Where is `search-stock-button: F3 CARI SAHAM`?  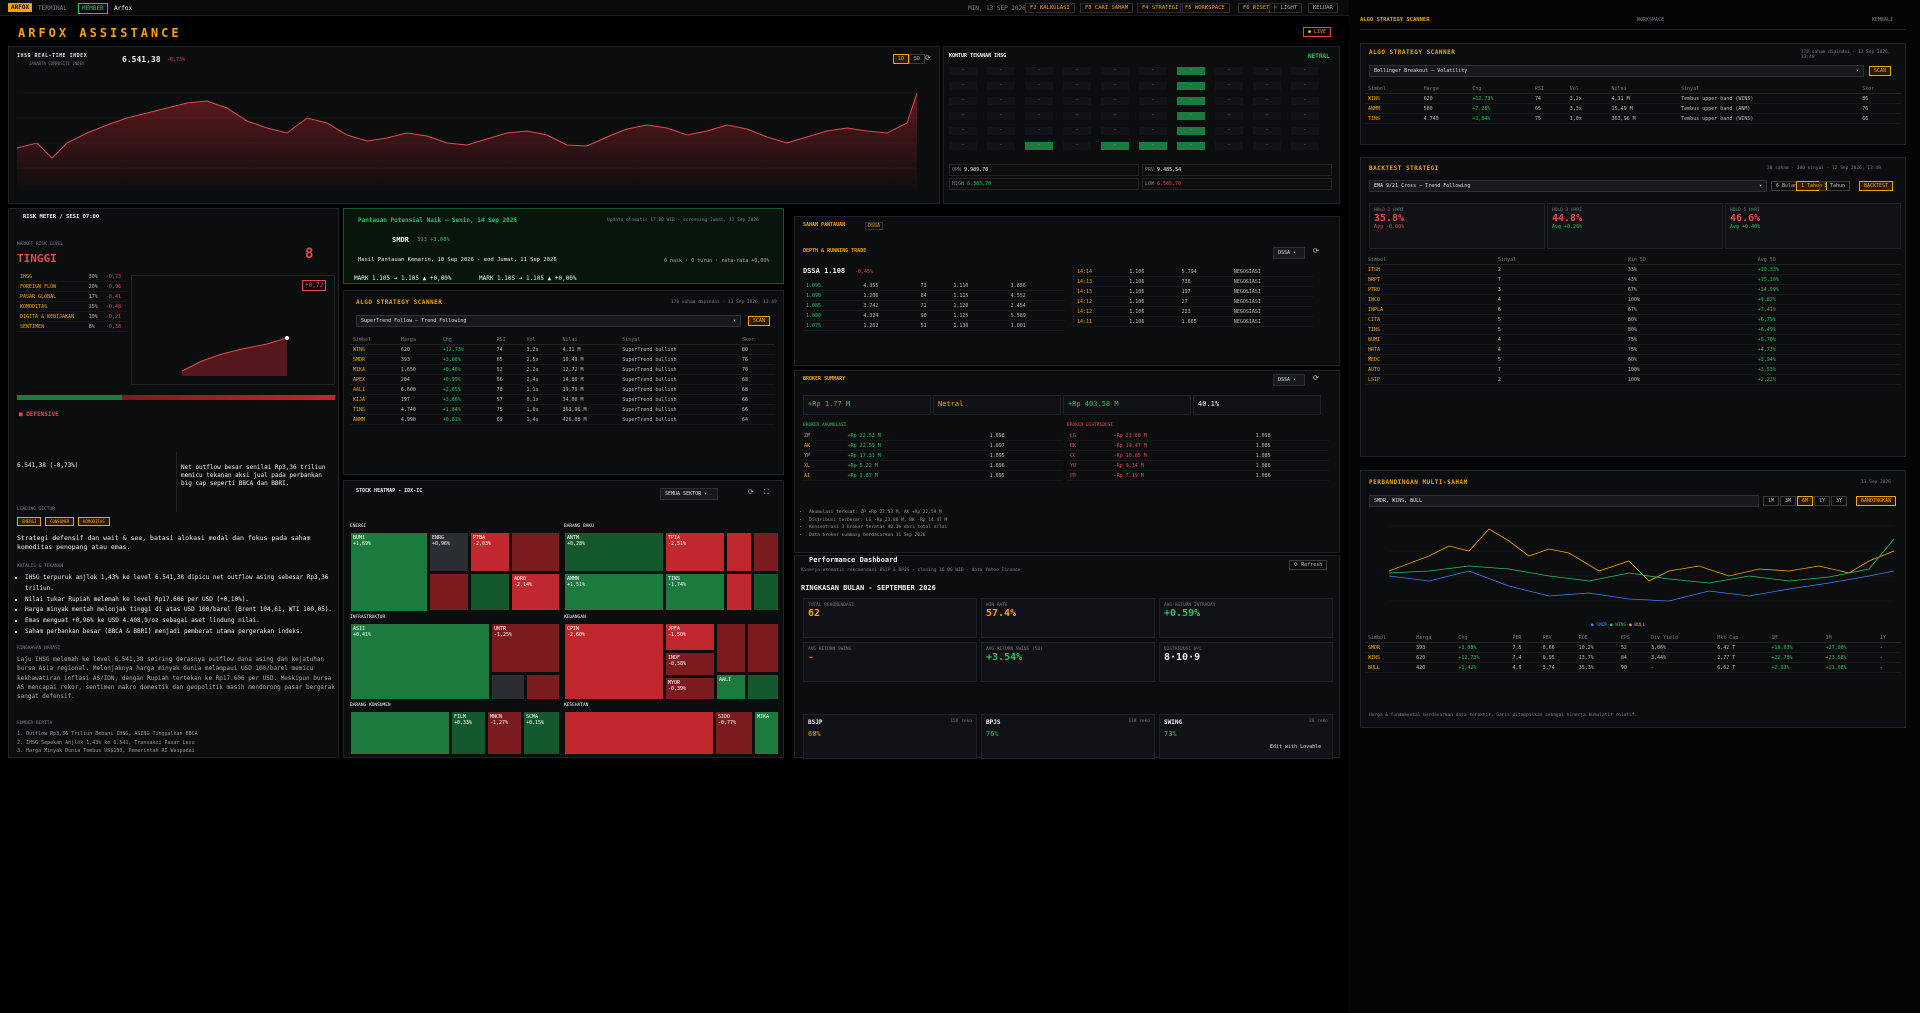 search-stock-button: F3 CARI SAHAM is located at coordinates (1107, 8).